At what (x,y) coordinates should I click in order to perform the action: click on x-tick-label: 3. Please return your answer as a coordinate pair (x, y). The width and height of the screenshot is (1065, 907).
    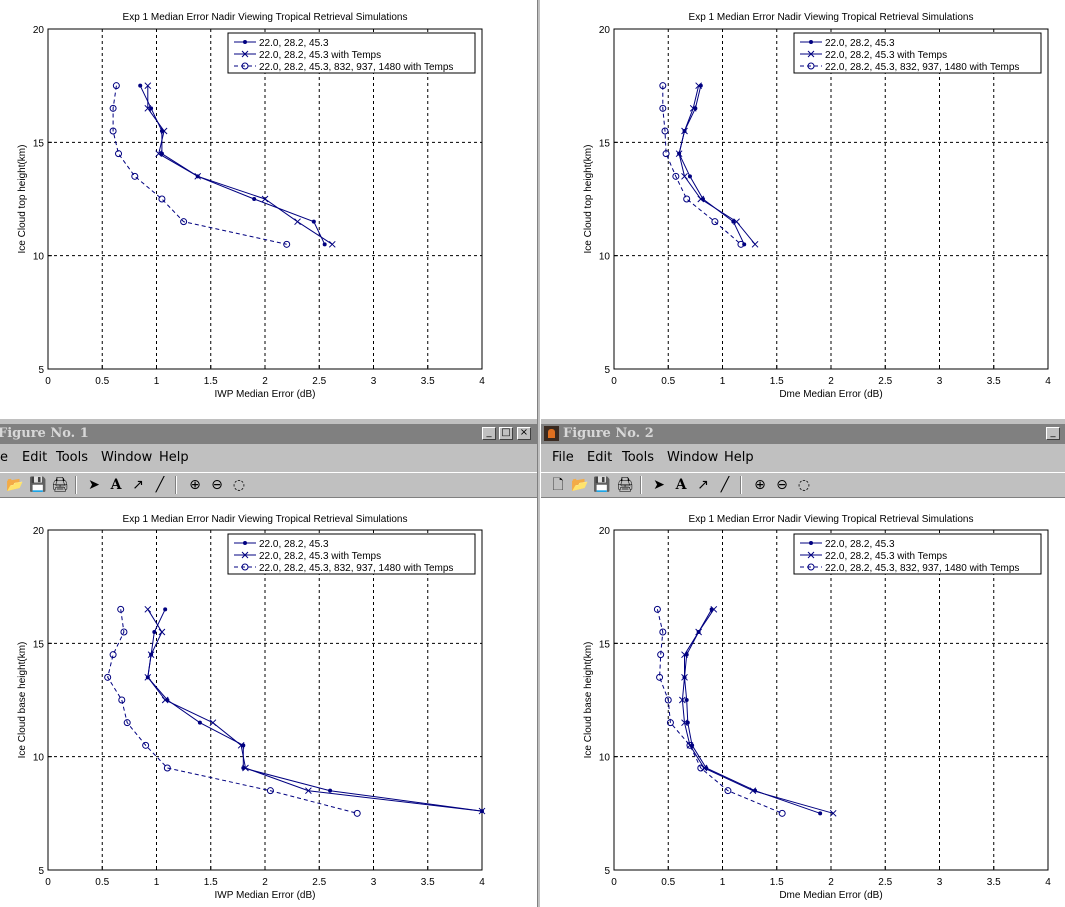
    Looking at the image, I should click on (374, 882).